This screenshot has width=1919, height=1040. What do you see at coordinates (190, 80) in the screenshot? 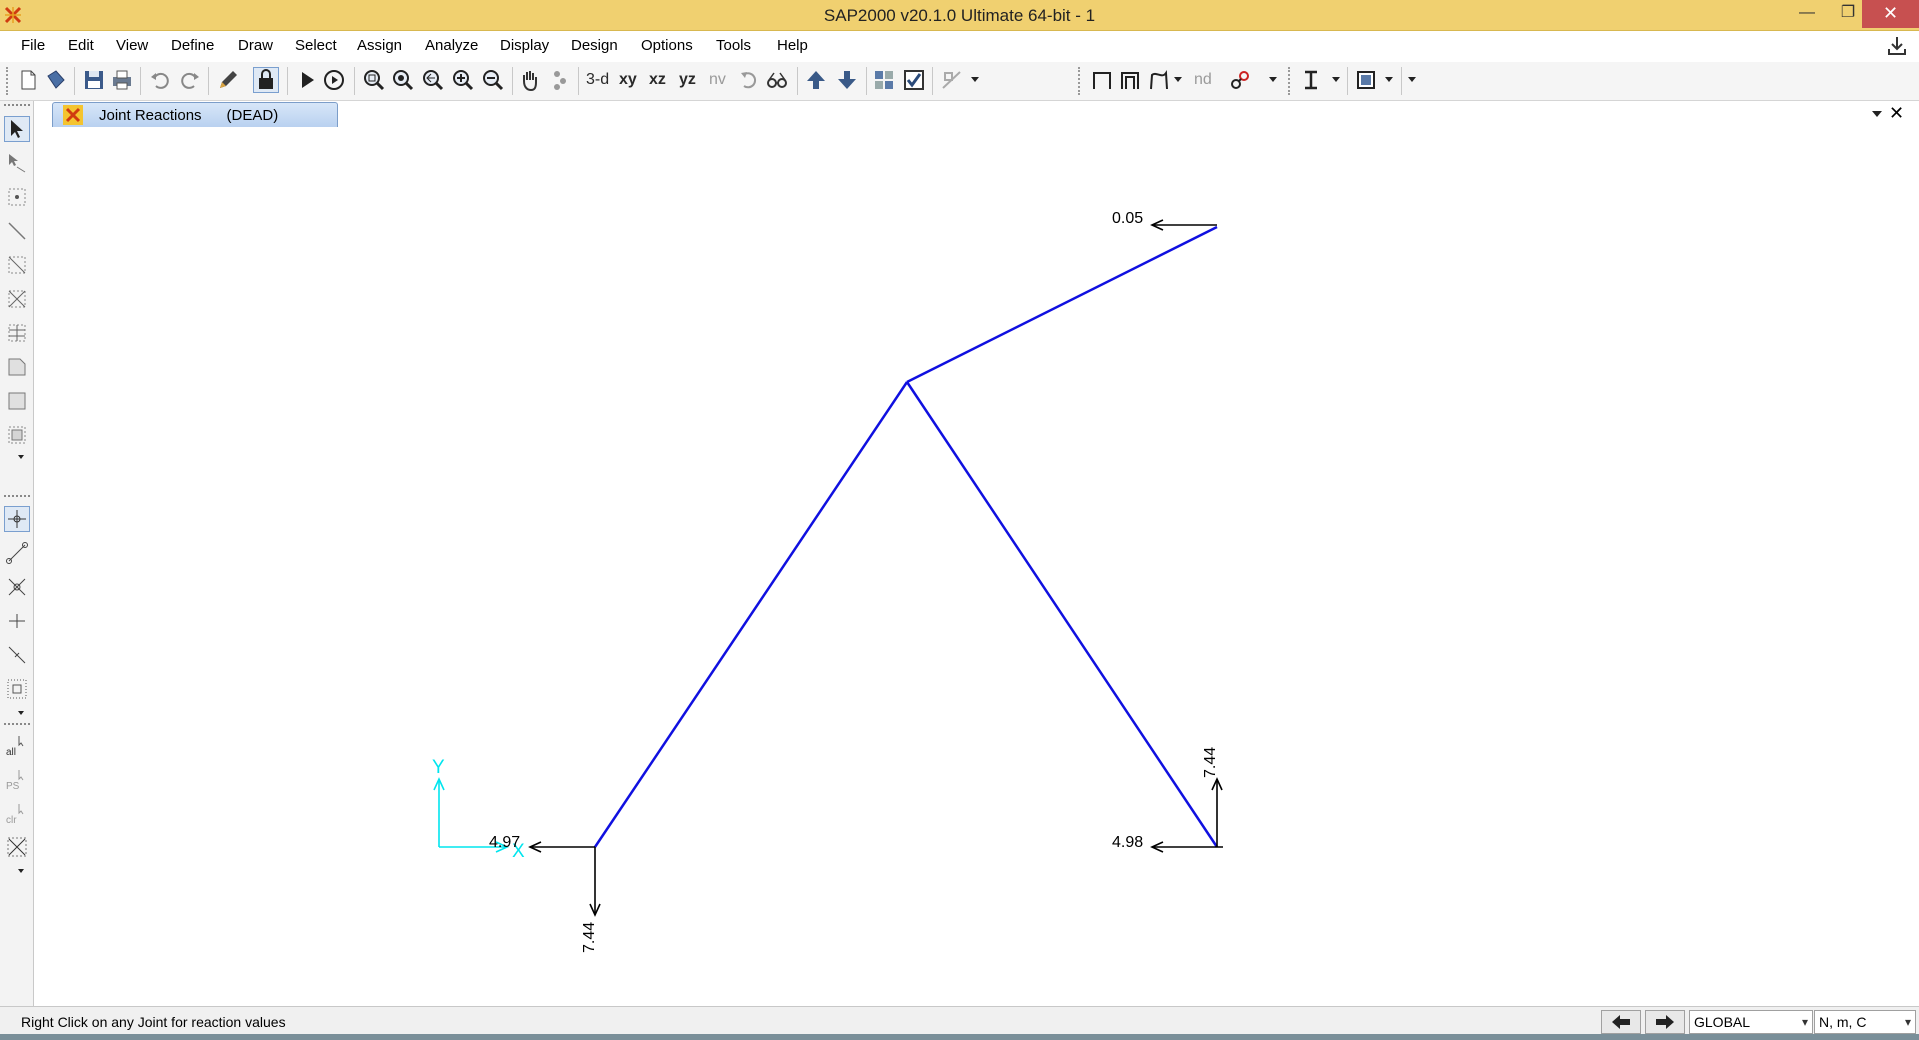
I see `redo-icon` at bounding box center [190, 80].